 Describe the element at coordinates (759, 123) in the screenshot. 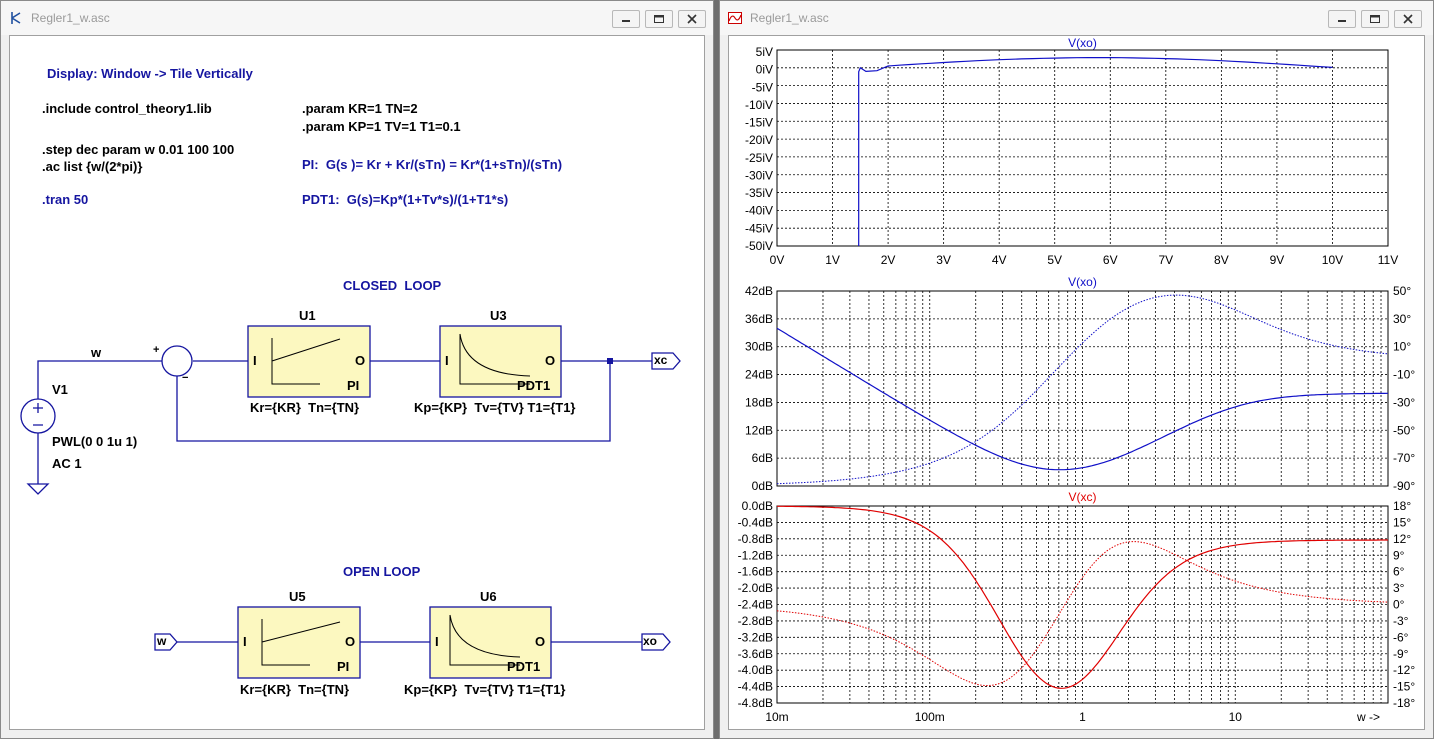

I see `plot1-ytick: -15iV` at that location.